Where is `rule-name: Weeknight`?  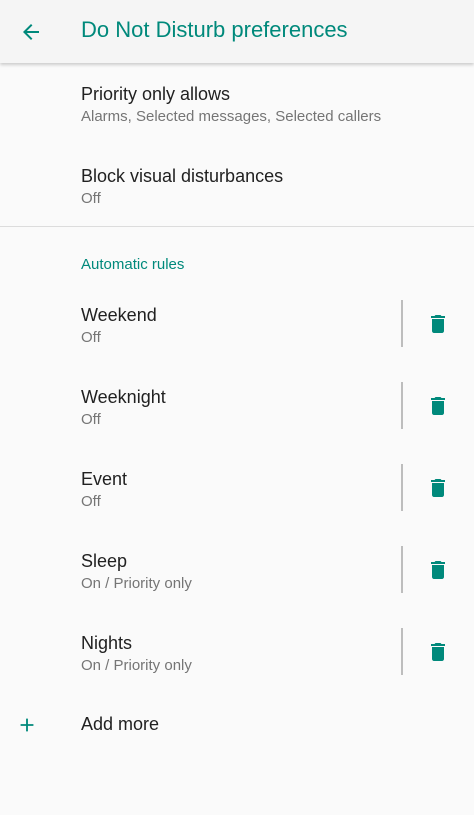 rule-name: Weeknight is located at coordinates (123, 397).